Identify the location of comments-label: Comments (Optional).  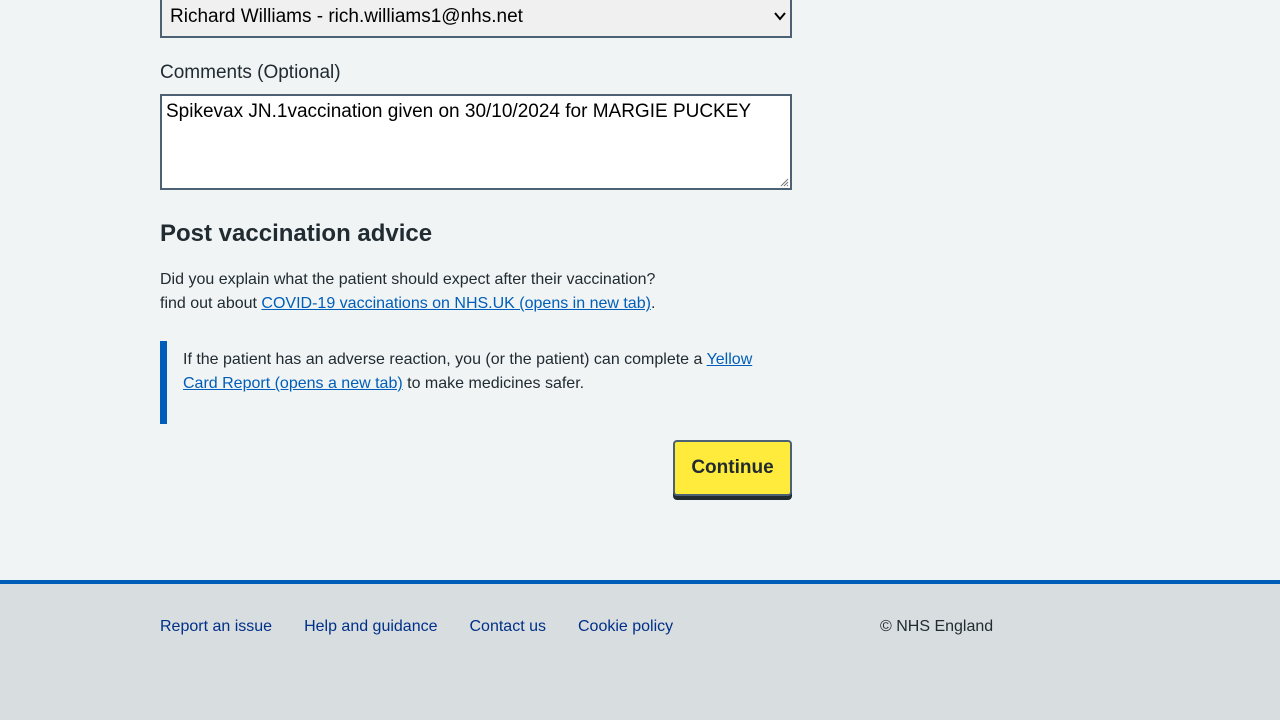
(250, 72).